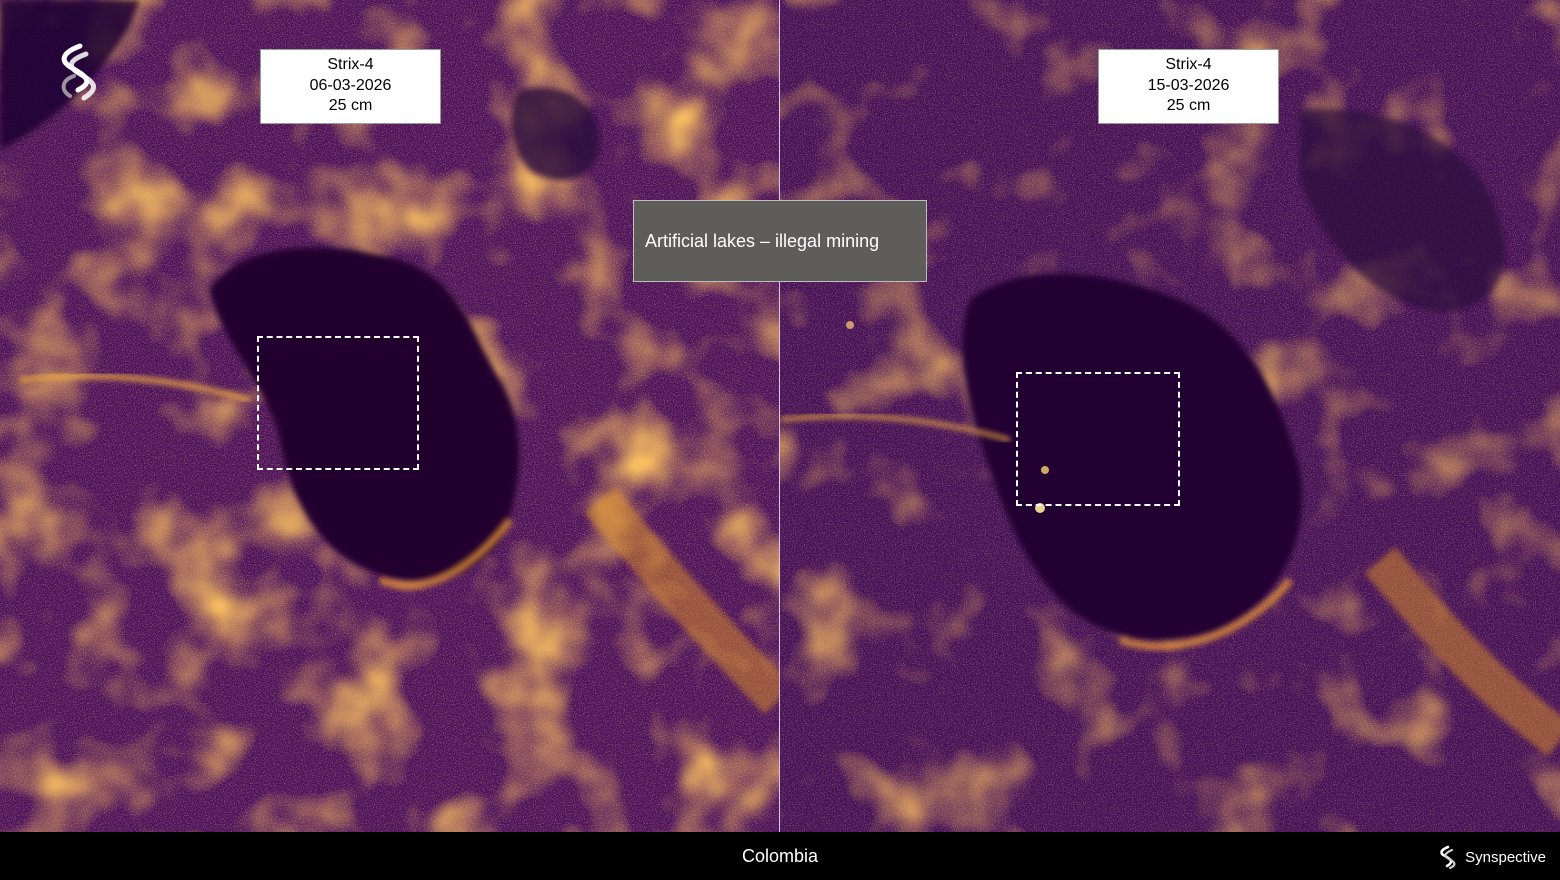  I want to click on roi-box-before, so click(338, 403).